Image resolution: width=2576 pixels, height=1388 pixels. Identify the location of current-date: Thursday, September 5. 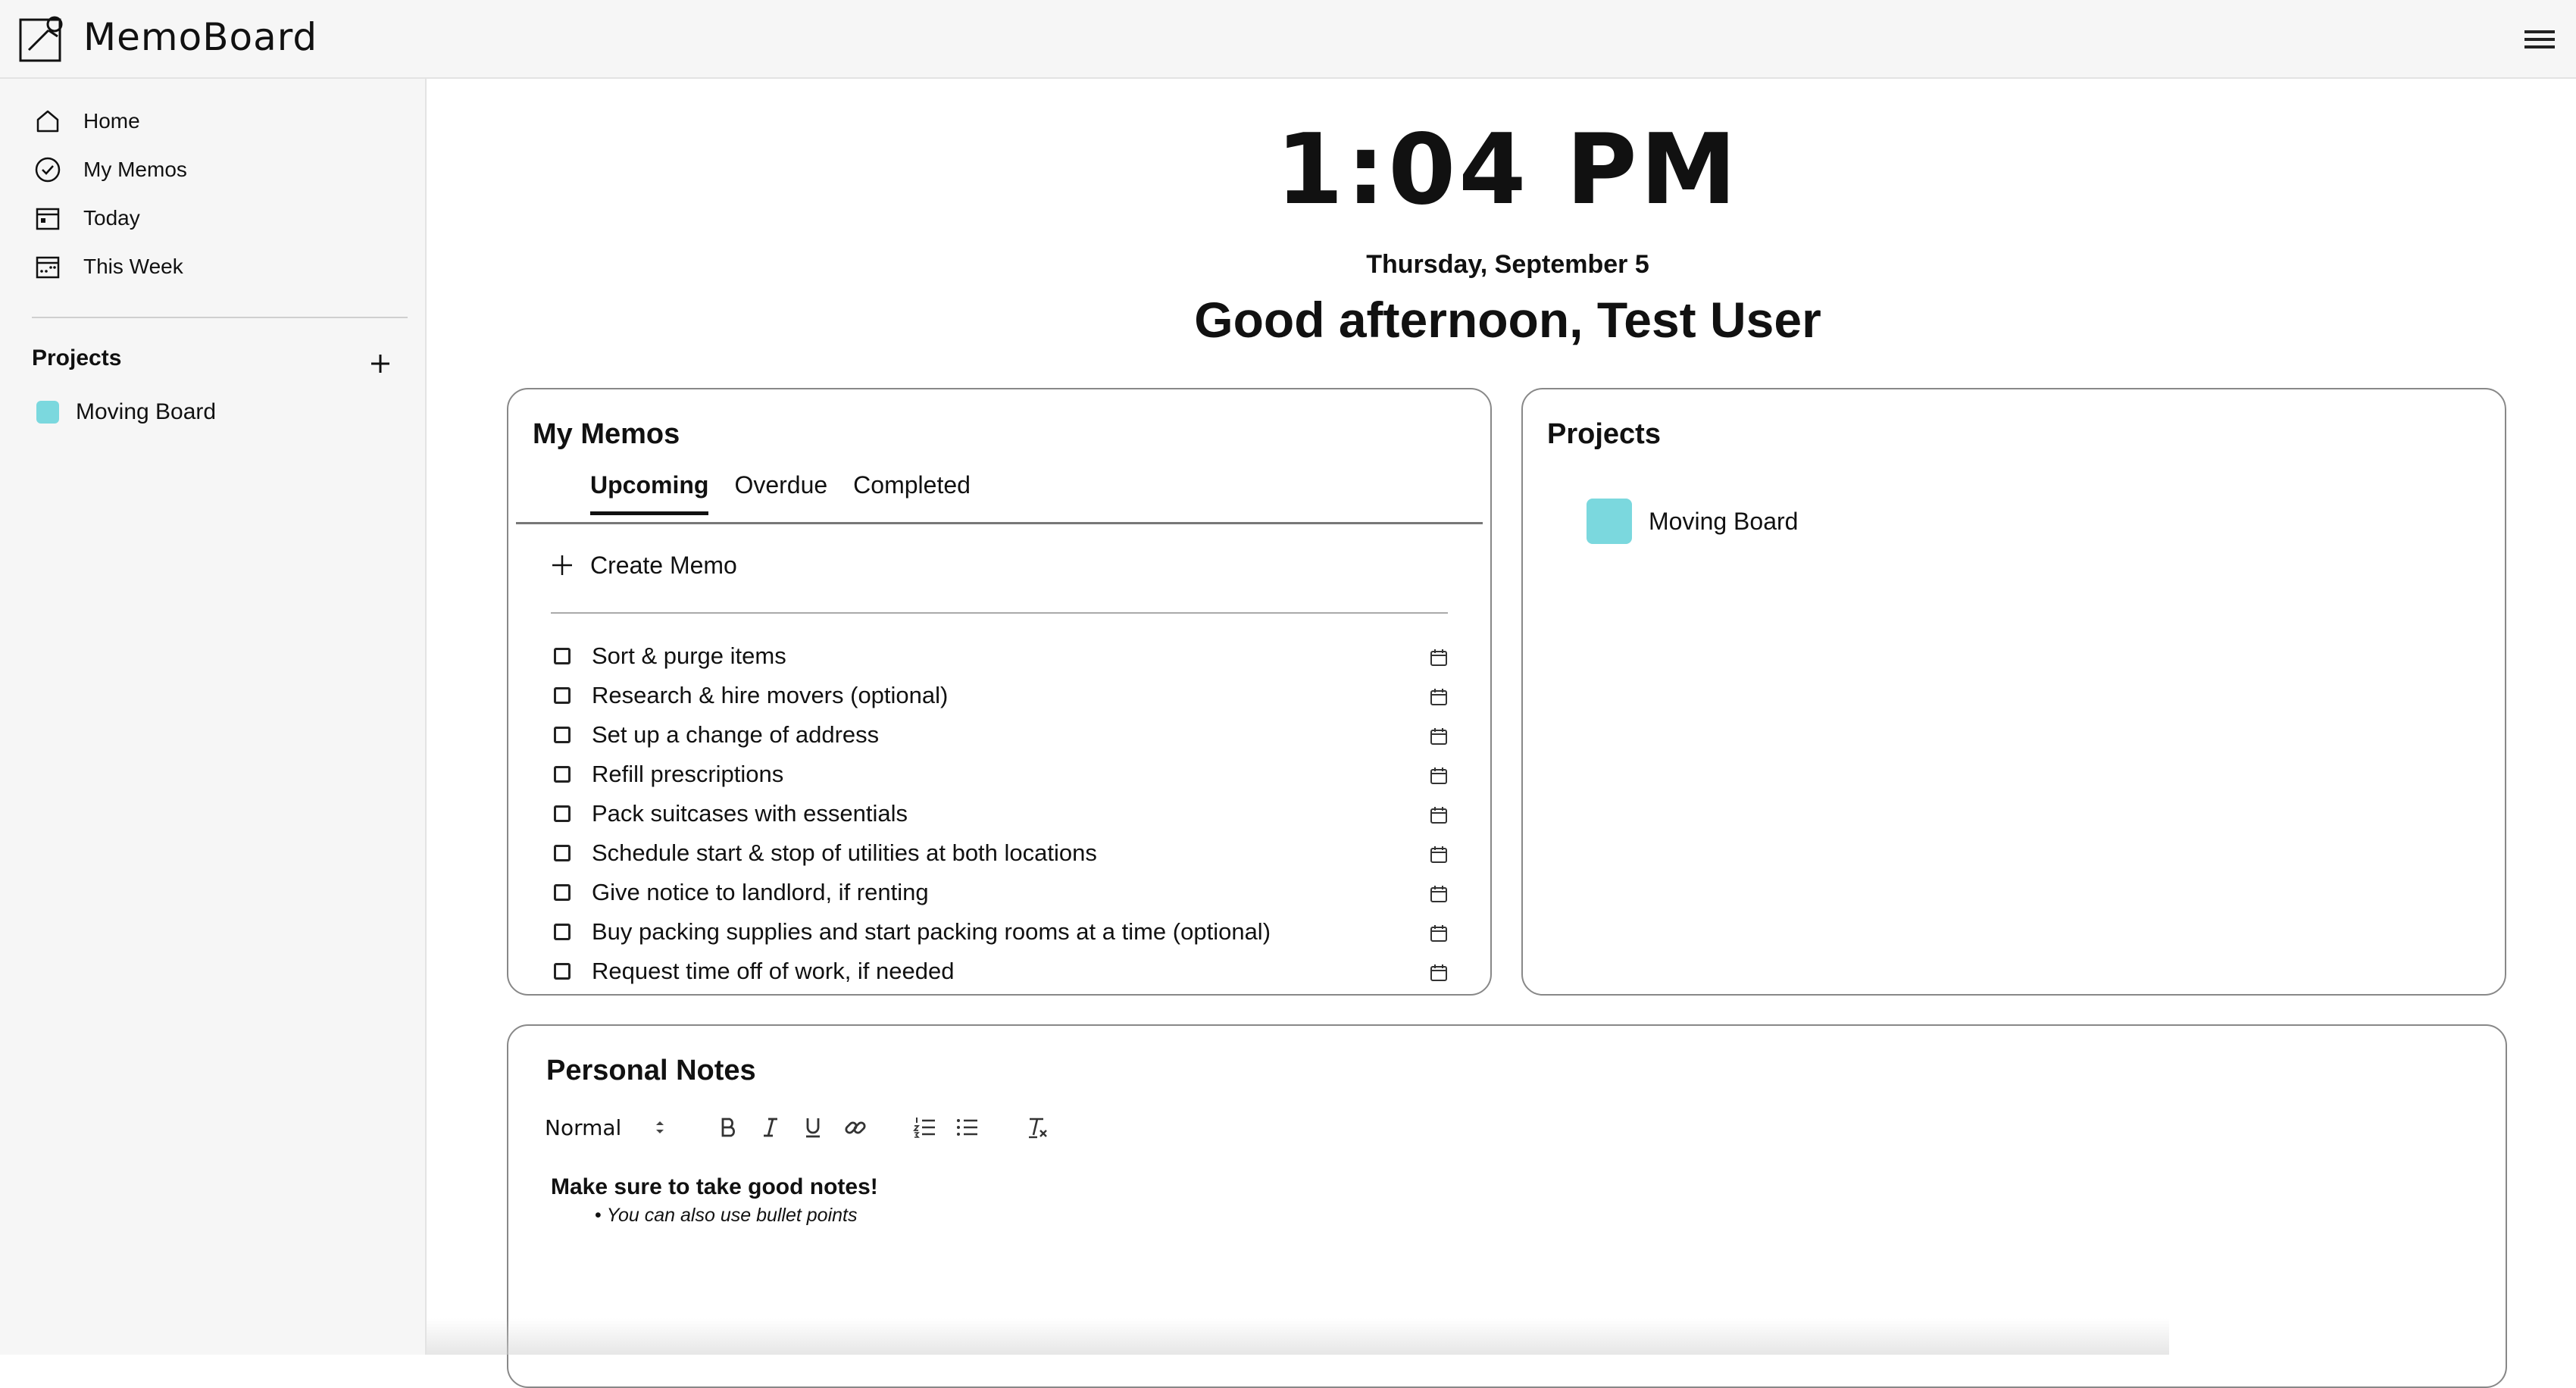
(1507, 265).